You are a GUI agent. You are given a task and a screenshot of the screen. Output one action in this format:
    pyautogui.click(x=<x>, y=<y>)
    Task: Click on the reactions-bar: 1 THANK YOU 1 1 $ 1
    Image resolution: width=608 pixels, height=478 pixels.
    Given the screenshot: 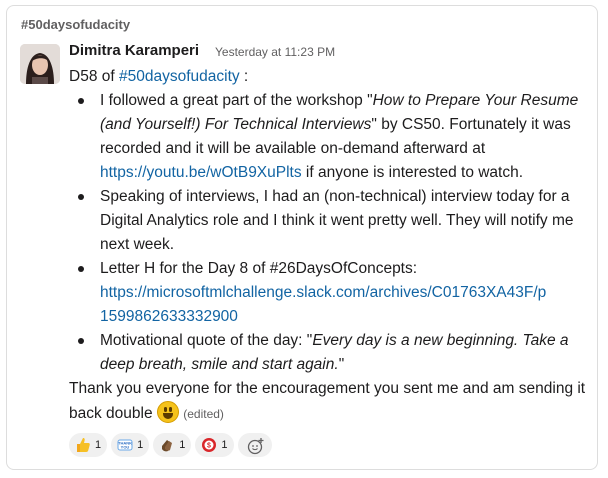 What is the action you would take?
    pyautogui.click(x=170, y=445)
    